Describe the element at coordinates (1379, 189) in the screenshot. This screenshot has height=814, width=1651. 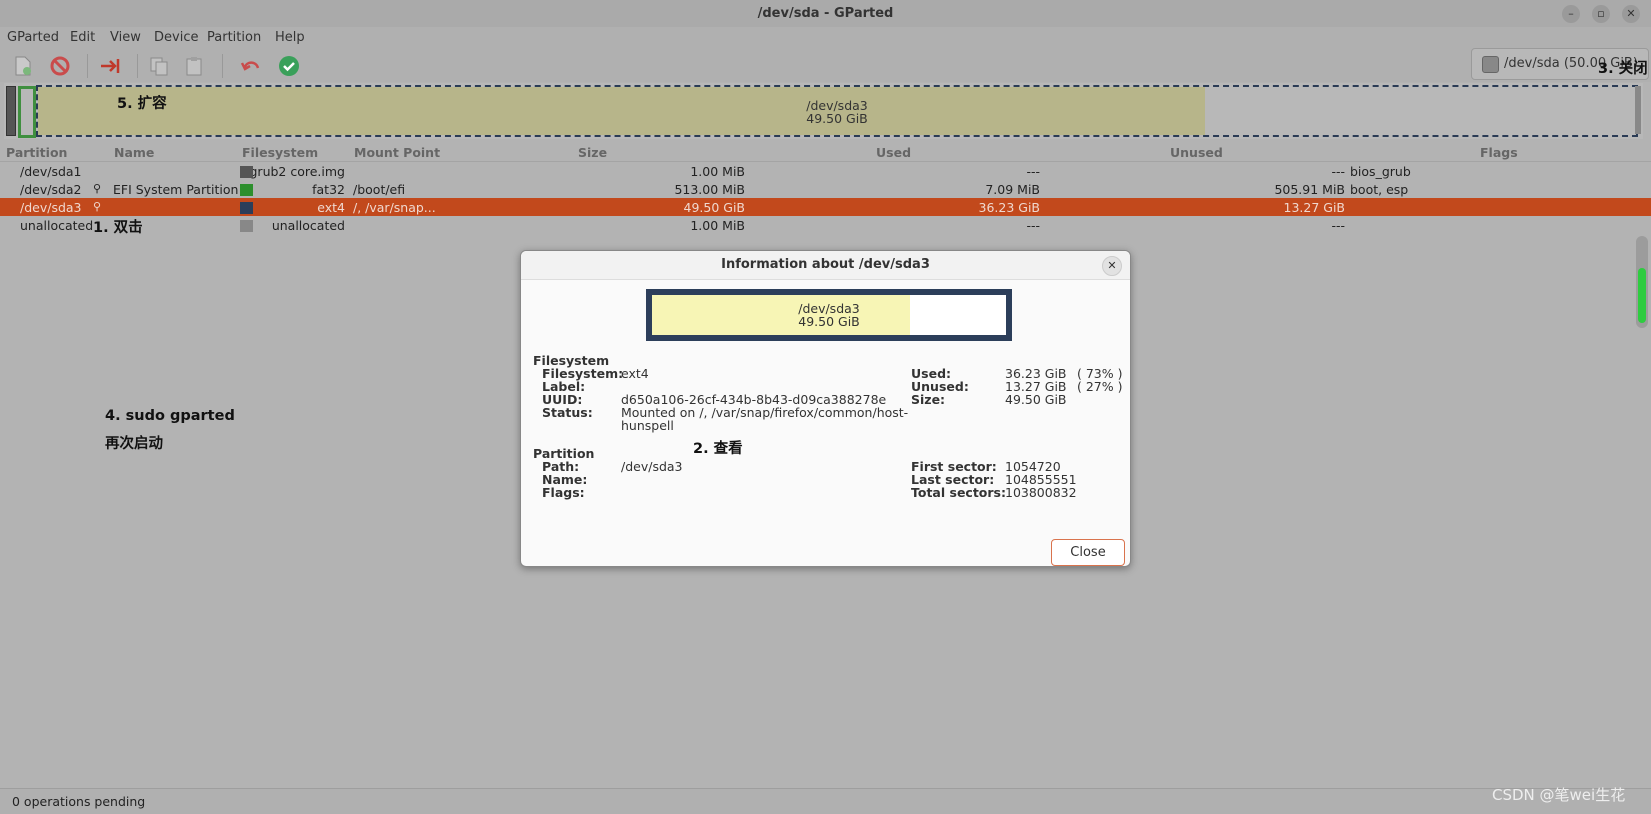
I see `cell-flags: boot, esp` at that location.